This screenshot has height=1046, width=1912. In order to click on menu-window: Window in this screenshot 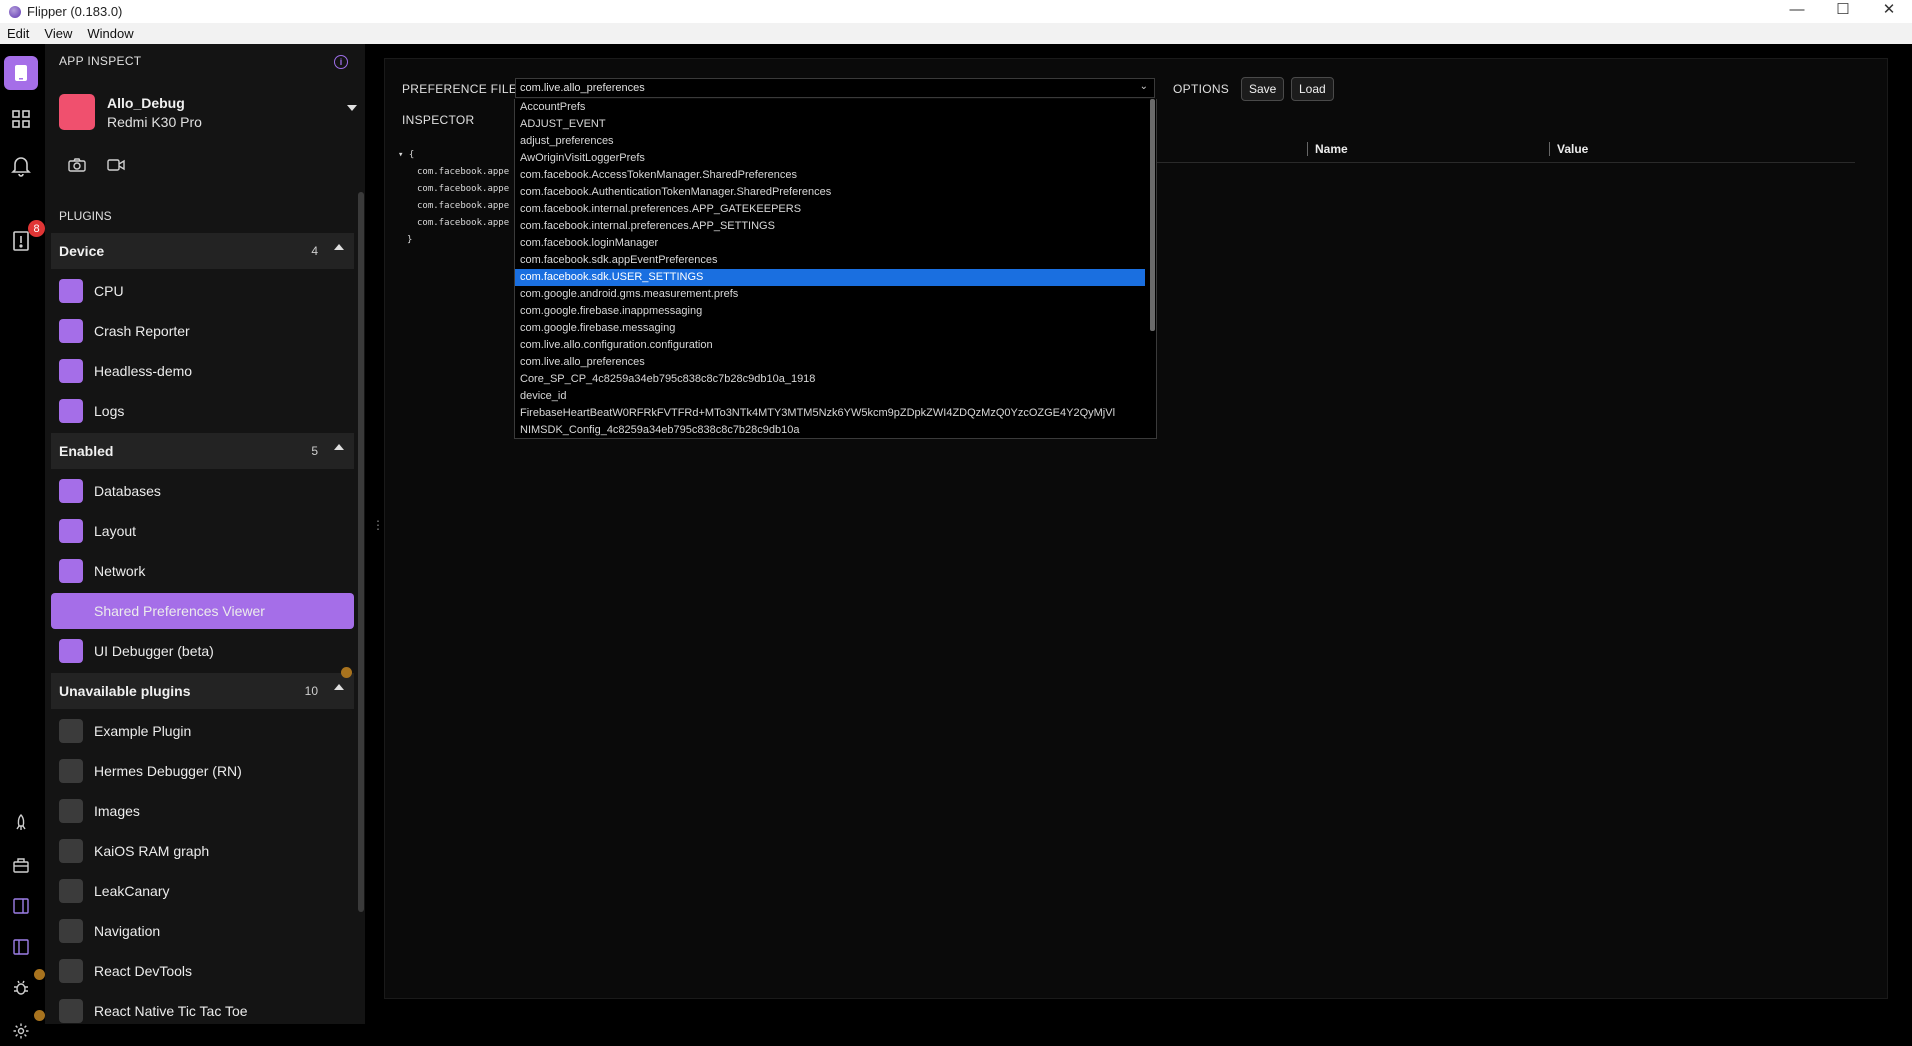, I will do `click(110, 33)`.